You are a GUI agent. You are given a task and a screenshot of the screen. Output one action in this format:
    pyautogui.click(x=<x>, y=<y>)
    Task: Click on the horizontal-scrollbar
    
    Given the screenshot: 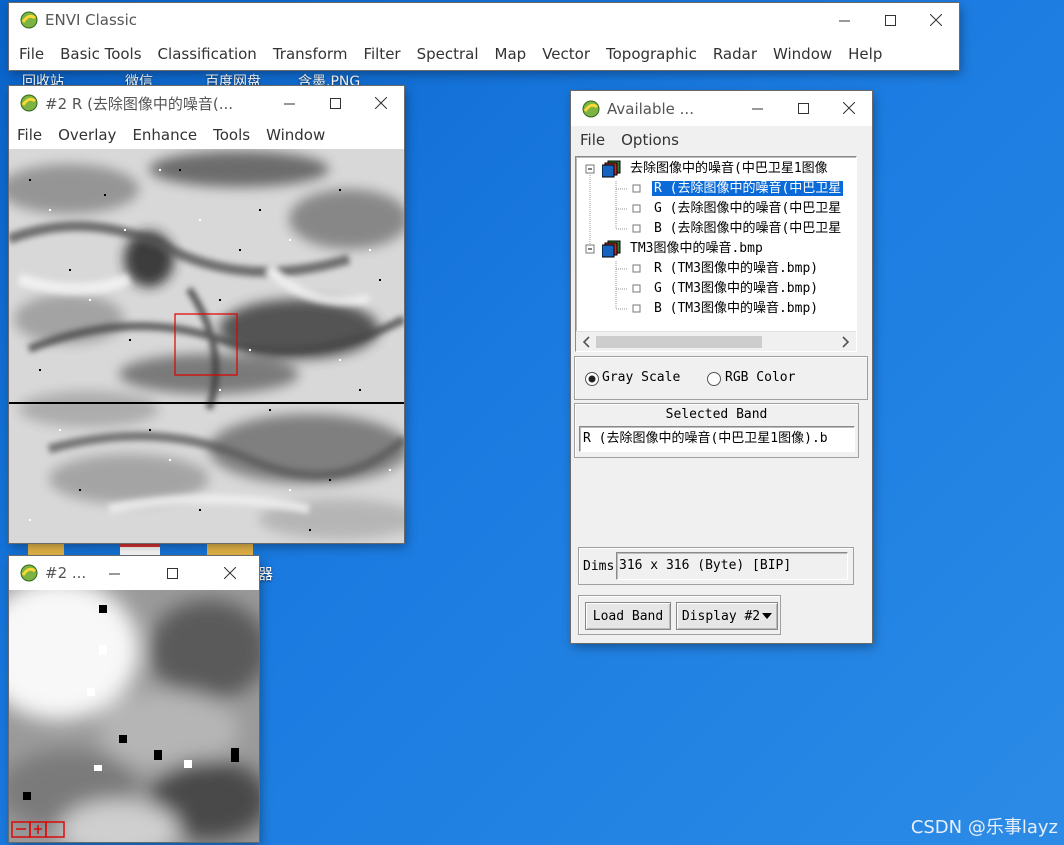 What is the action you would take?
    pyautogui.click(x=716, y=341)
    